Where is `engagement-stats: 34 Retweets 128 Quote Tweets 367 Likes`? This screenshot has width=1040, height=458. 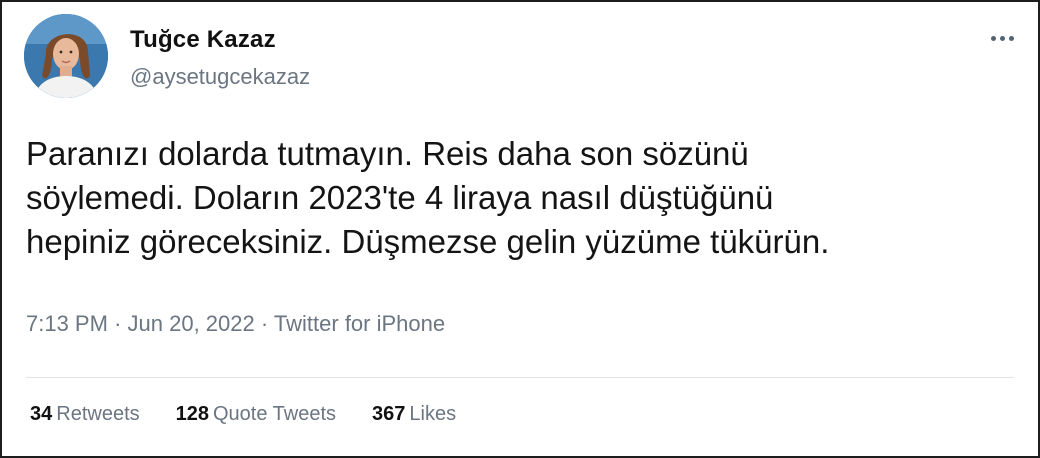 engagement-stats: 34 Retweets 128 Quote Tweets 367 Likes is located at coordinates (261, 414).